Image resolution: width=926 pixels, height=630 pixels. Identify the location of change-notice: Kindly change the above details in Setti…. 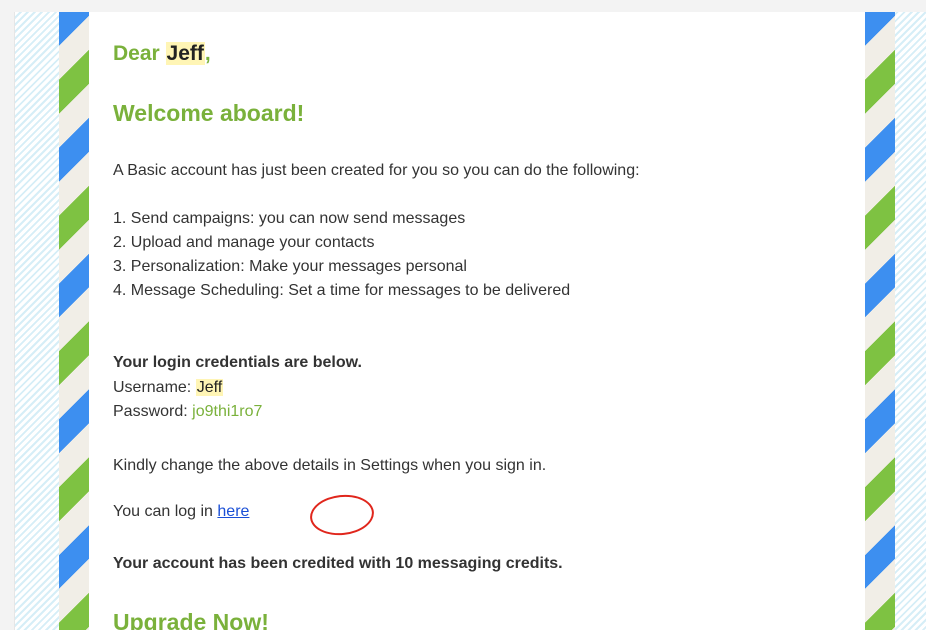
(330, 465).